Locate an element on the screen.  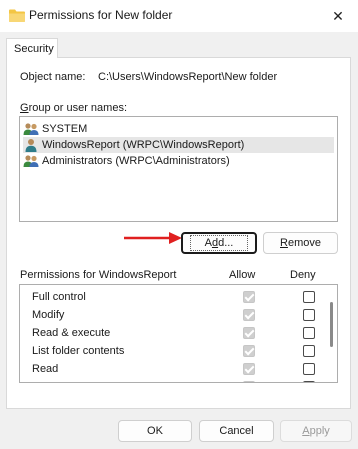
permission-name: List folder contents is located at coordinates (78, 351).